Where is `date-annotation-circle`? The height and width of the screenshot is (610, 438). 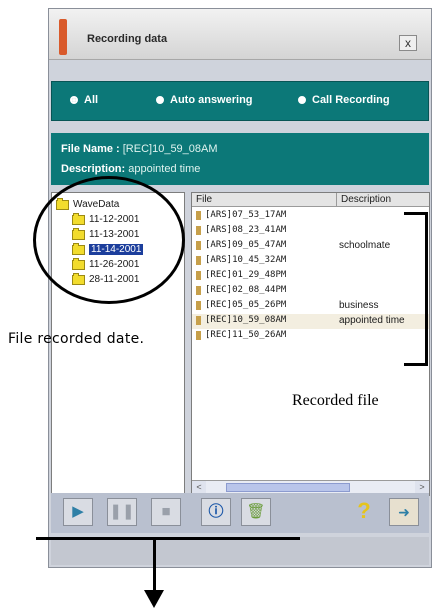
date-annotation-circle is located at coordinates (109, 240).